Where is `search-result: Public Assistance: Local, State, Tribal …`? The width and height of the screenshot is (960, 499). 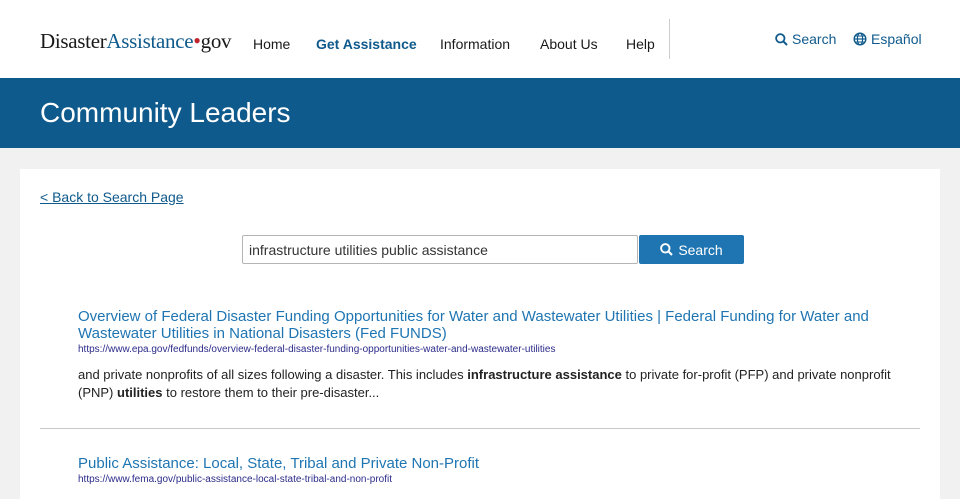 search-result: Public Assistance: Local, State, Tribal … is located at coordinates (488, 470).